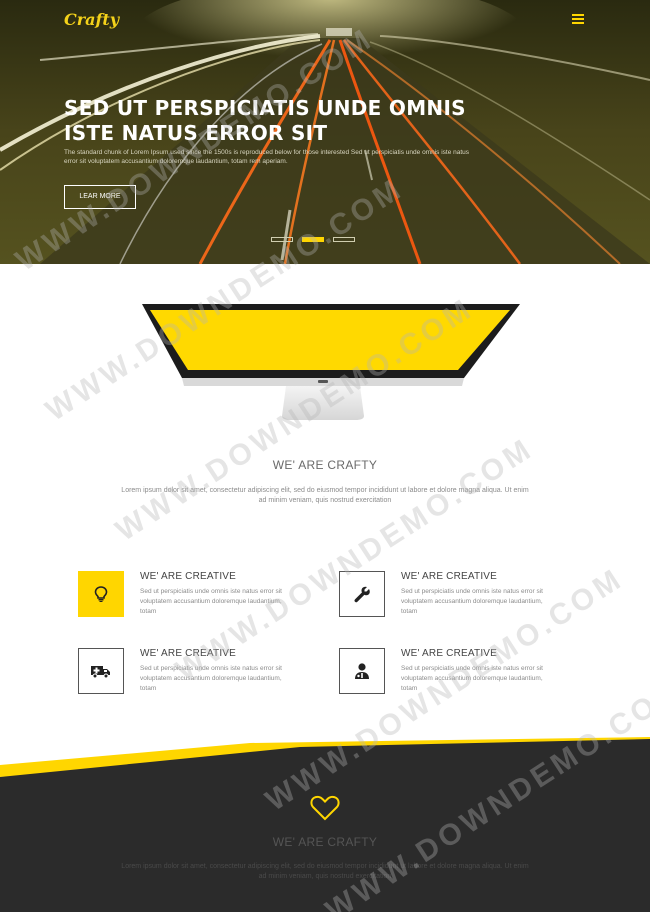 Image resolution: width=650 pixels, height=912 pixels. I want to click on wrench-icon, so click(362, 594).